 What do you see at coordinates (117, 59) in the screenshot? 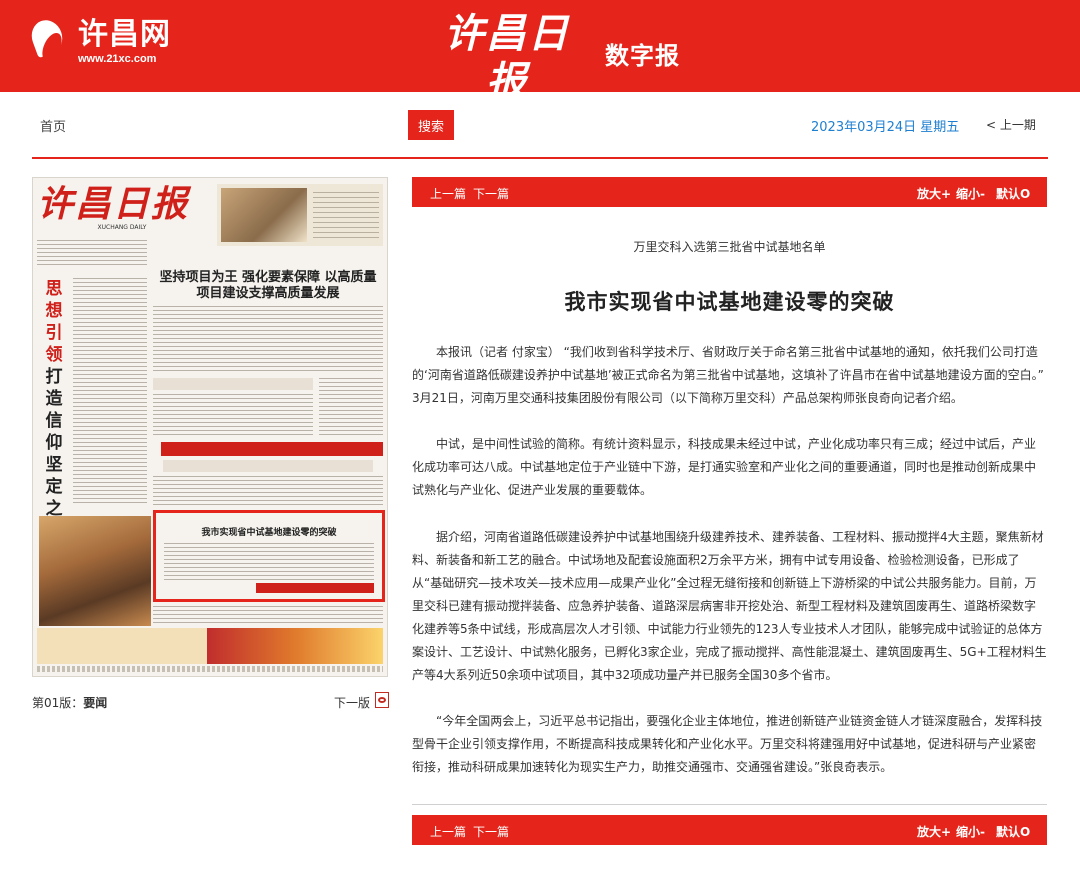
I see `site-url: www.21xc.com` at bounding box center [117, 59].